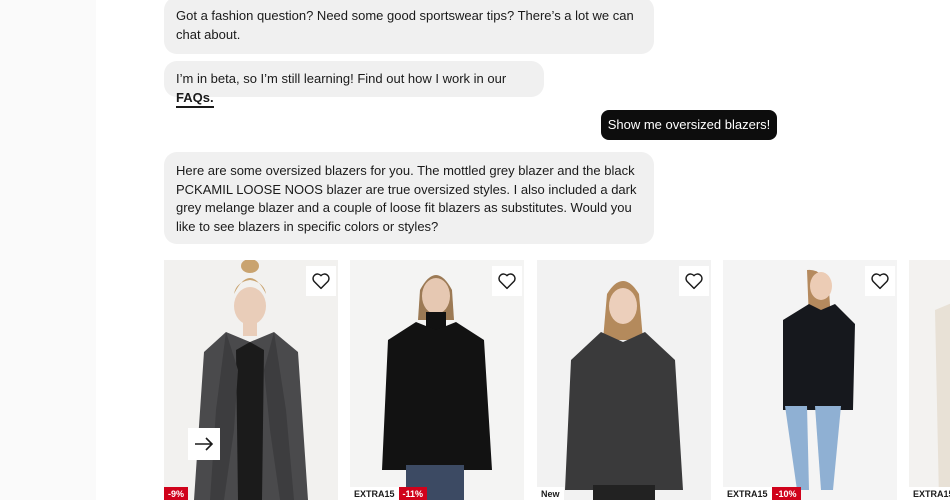 The height and width of the screenshot is (500, 950). I want to click on discount-badge: -11%, so click(413, 493).